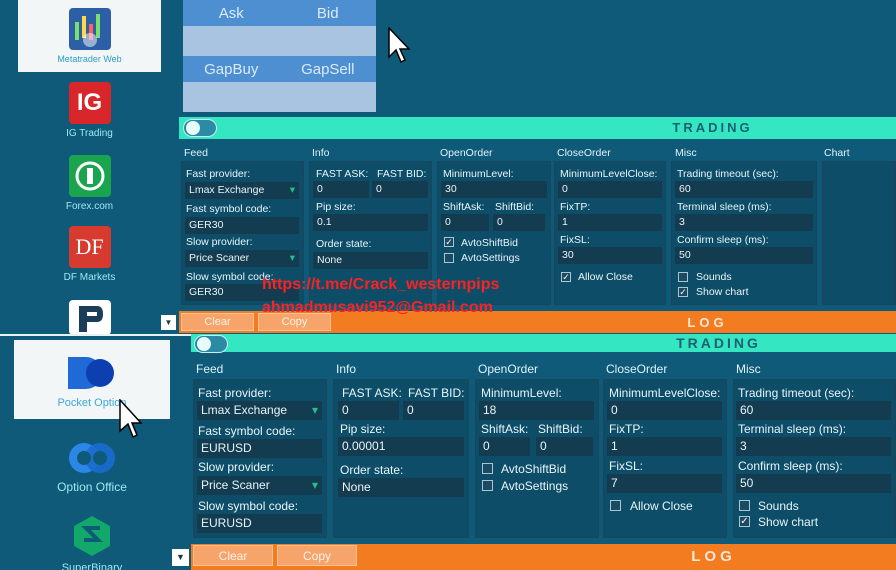  I want to click on section-feed: Feed, so click(210, 369).